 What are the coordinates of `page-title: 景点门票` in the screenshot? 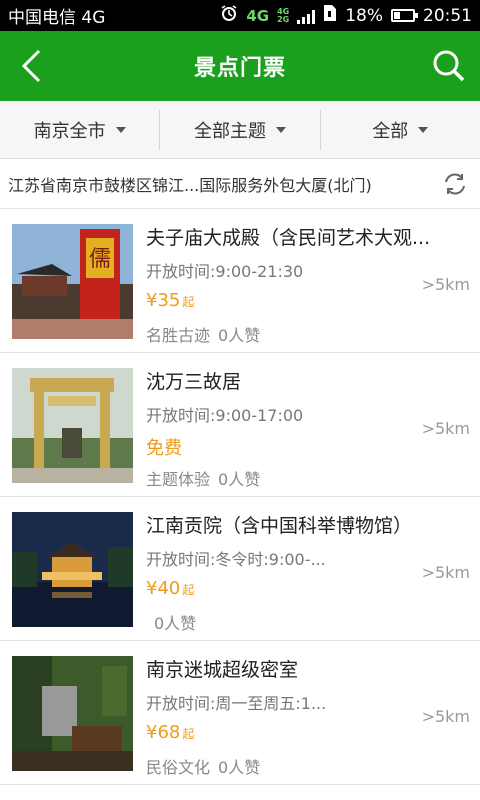 It's located at (239, 68).